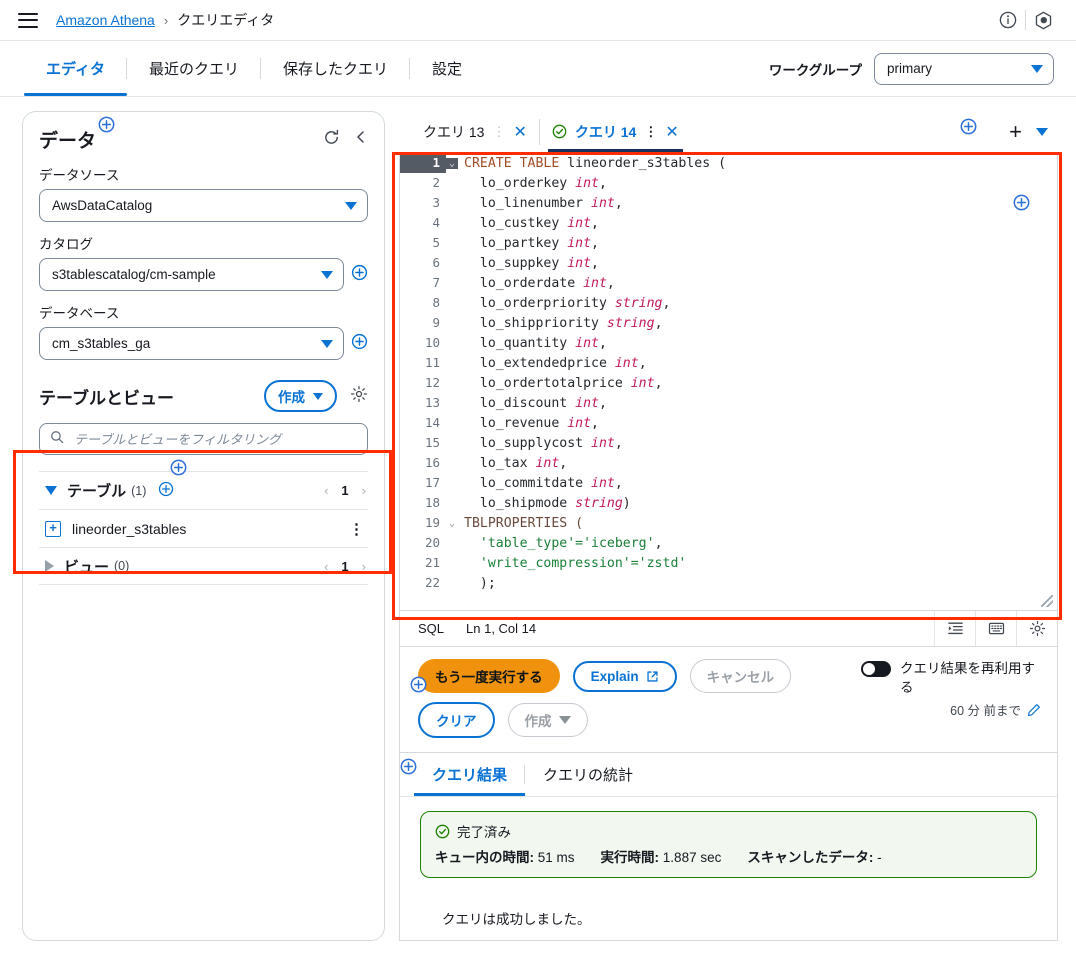  Describe the element at coordinates (728, 303) in the screenshot. I see `code-line: 8 lo_orderpriority string,` at that location.